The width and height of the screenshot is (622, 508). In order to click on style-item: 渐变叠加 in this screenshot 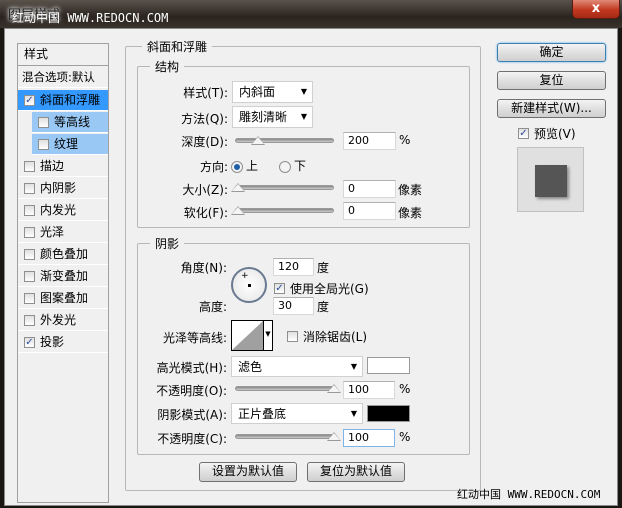, I will do `click(63, 276)`.